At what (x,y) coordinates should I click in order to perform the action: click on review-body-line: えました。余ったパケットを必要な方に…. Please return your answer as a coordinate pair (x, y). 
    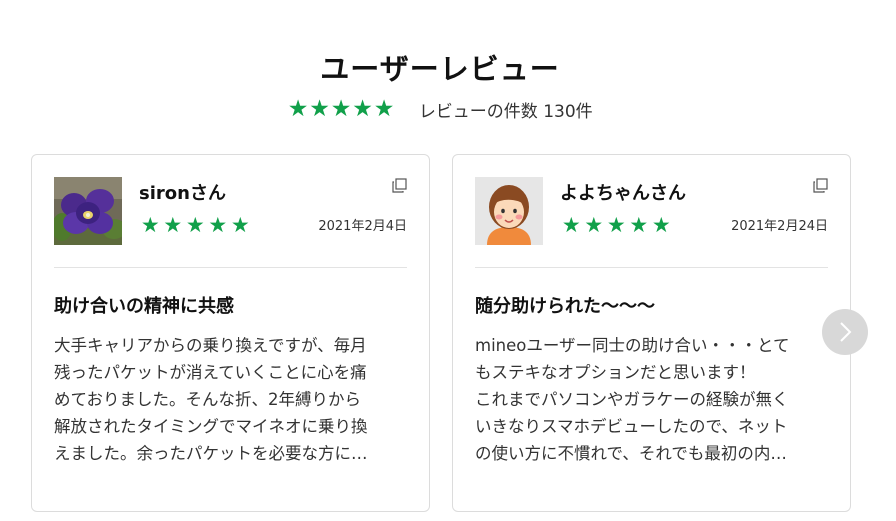
    Looking at the image, I should click on (211, 453).